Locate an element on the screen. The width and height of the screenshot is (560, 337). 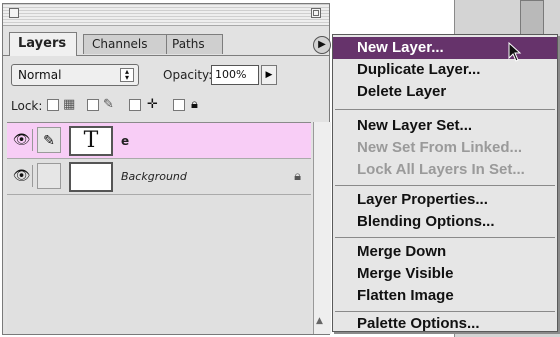
layer-name: e is located at coordinates (125, 141).